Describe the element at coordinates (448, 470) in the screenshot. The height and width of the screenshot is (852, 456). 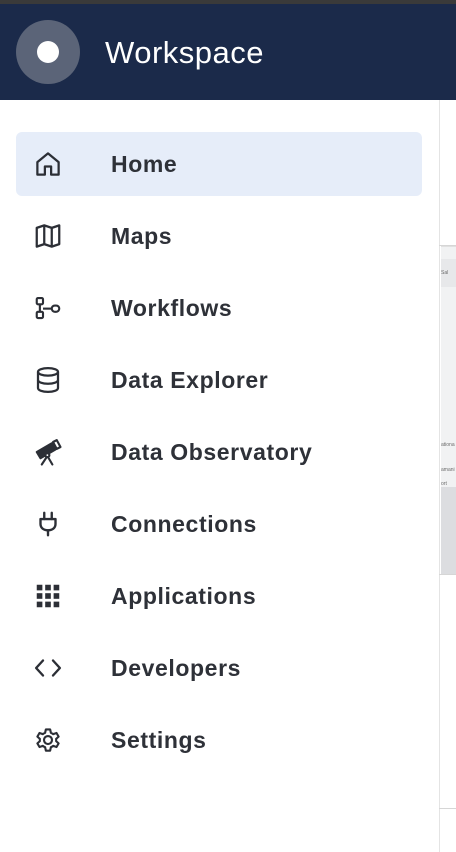
I see `map-label: amani` at that location.